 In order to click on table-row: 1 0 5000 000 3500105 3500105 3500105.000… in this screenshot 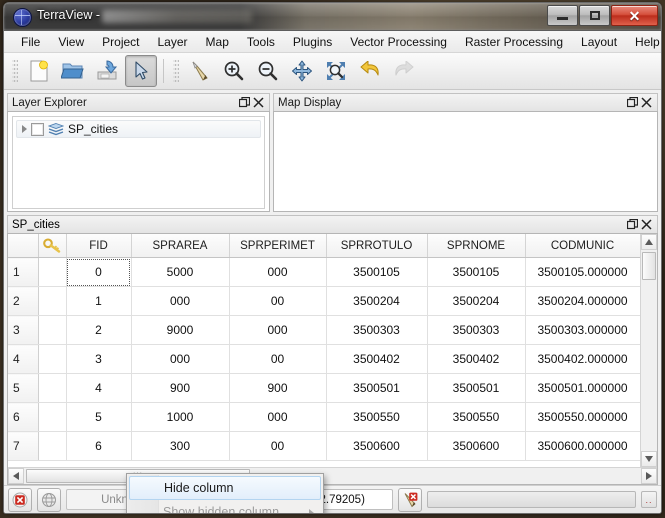, I will do `click(324, 272)`.